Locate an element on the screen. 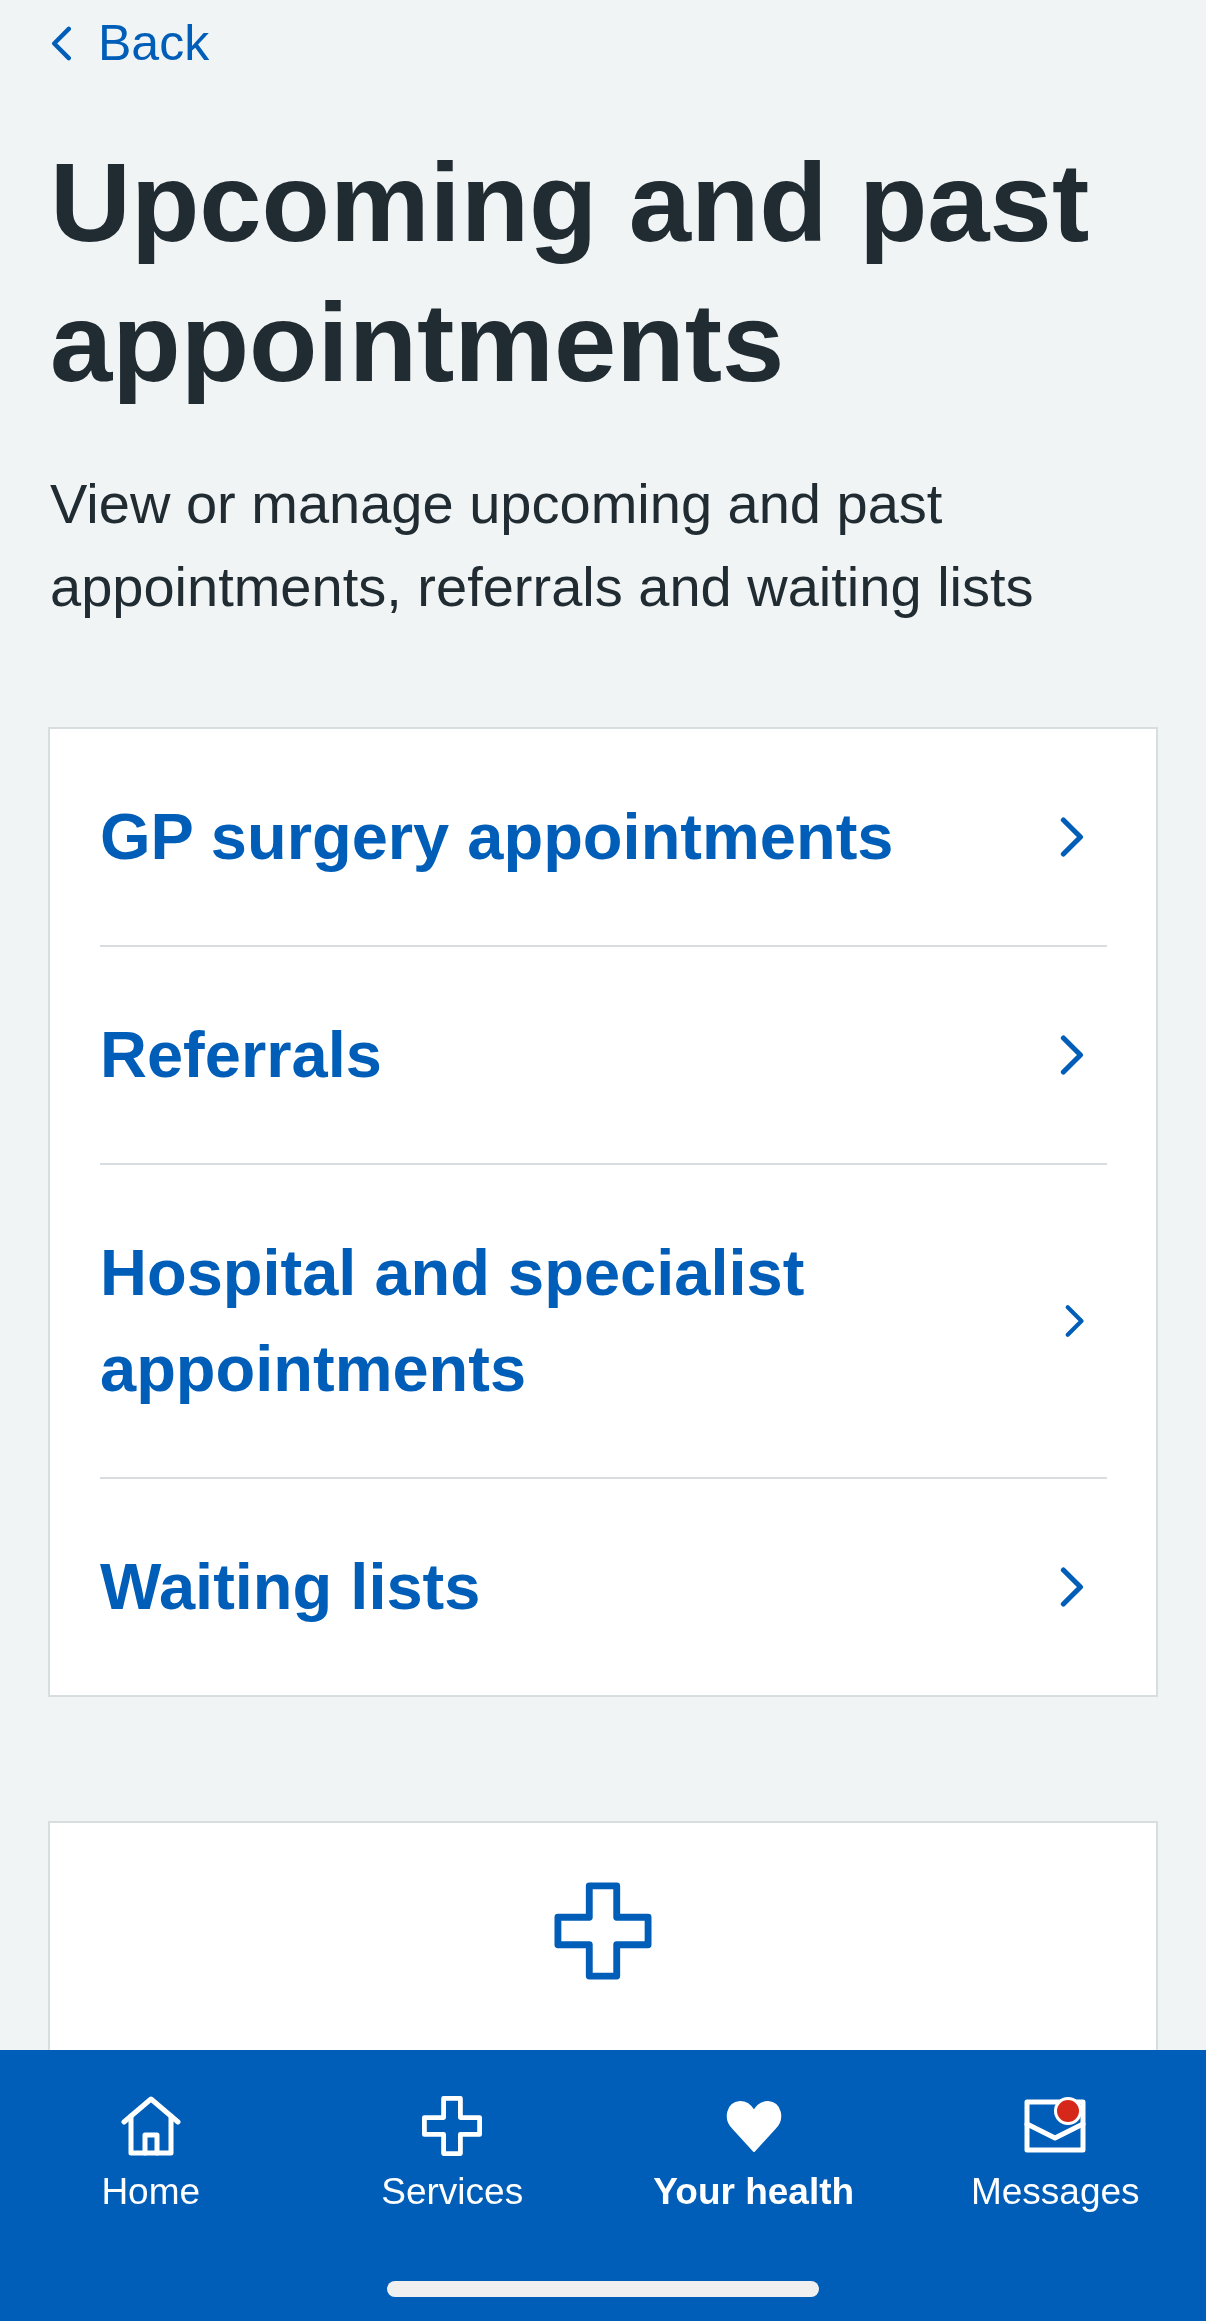  list-link: GP surgery appointments is located at coordinates (603, 837).